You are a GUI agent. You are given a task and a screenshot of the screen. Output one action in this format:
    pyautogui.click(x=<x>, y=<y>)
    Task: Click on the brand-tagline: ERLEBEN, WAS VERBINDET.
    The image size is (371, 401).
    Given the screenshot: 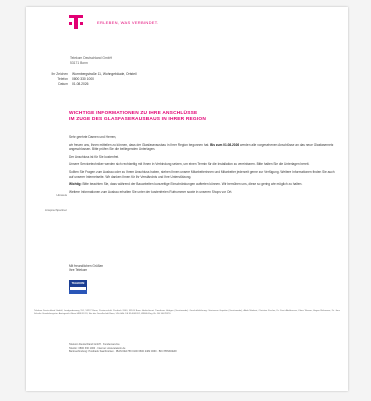 What is the action you would take?
    pyautogui.click(x=128, y=22)
    